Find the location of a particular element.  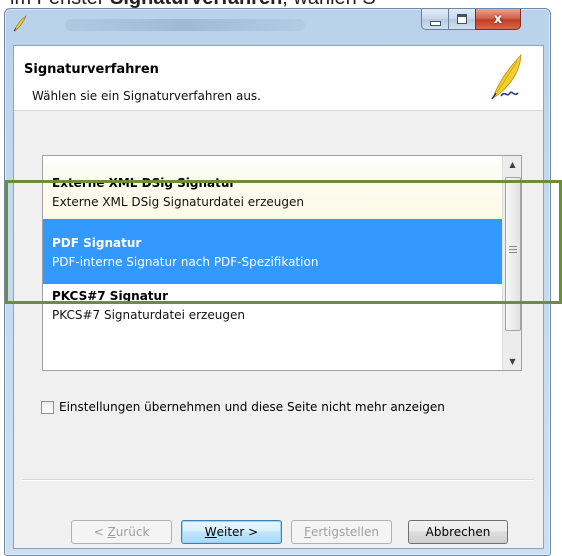

minimize-button is located at coordinates (435, 19).